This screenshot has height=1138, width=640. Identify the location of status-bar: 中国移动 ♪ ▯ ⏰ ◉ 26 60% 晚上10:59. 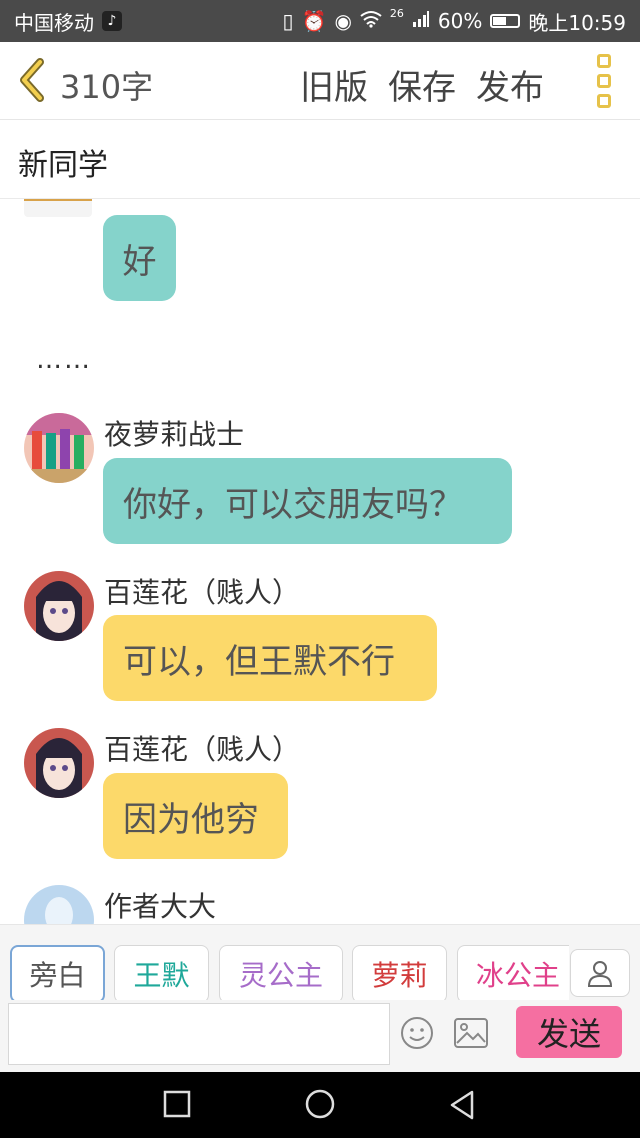
(320, 21).